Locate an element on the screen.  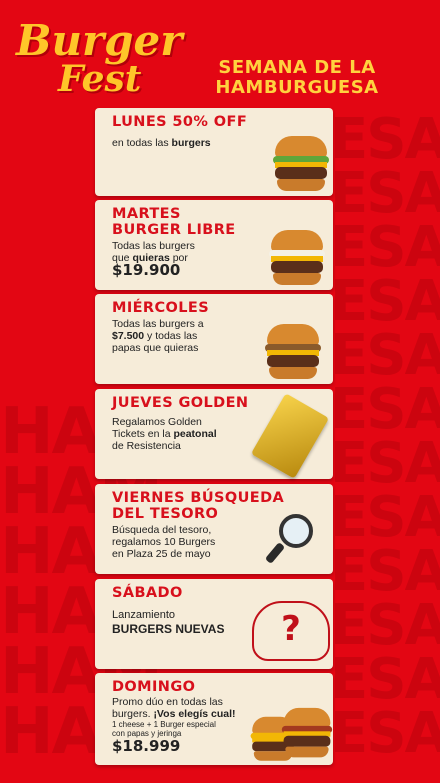
text: Promo dúo en todas las is located at coordinates (167, 702).